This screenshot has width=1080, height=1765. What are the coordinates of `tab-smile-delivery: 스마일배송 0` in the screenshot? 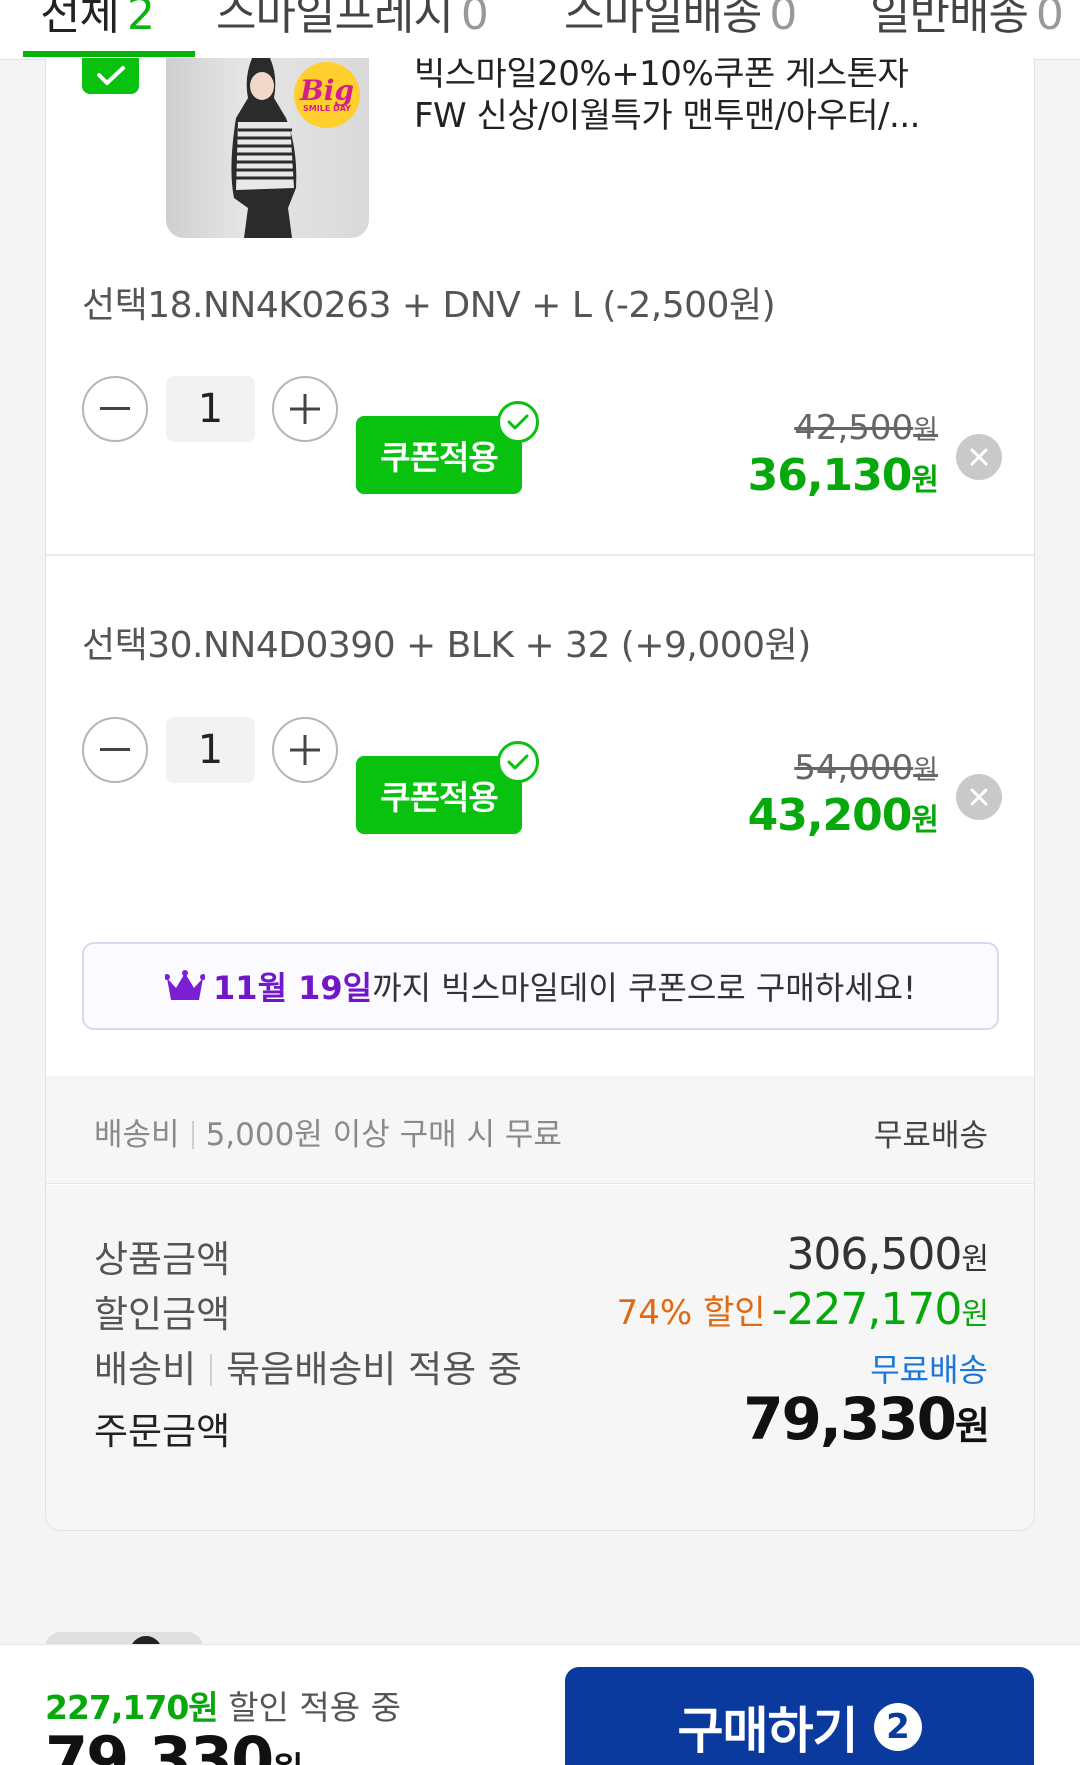 It's located at (680, 21).